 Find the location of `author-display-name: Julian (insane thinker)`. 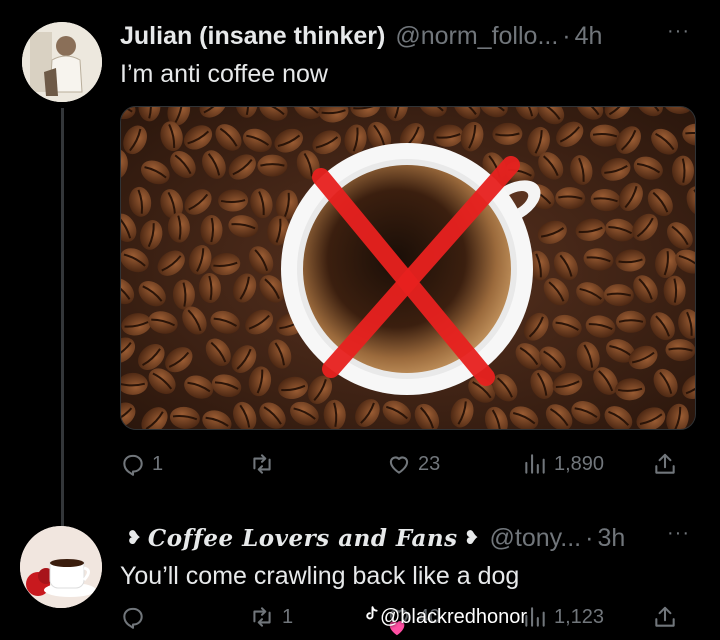

author-display-name: Julian (insane thinker) is located at coordinates (252, 36).